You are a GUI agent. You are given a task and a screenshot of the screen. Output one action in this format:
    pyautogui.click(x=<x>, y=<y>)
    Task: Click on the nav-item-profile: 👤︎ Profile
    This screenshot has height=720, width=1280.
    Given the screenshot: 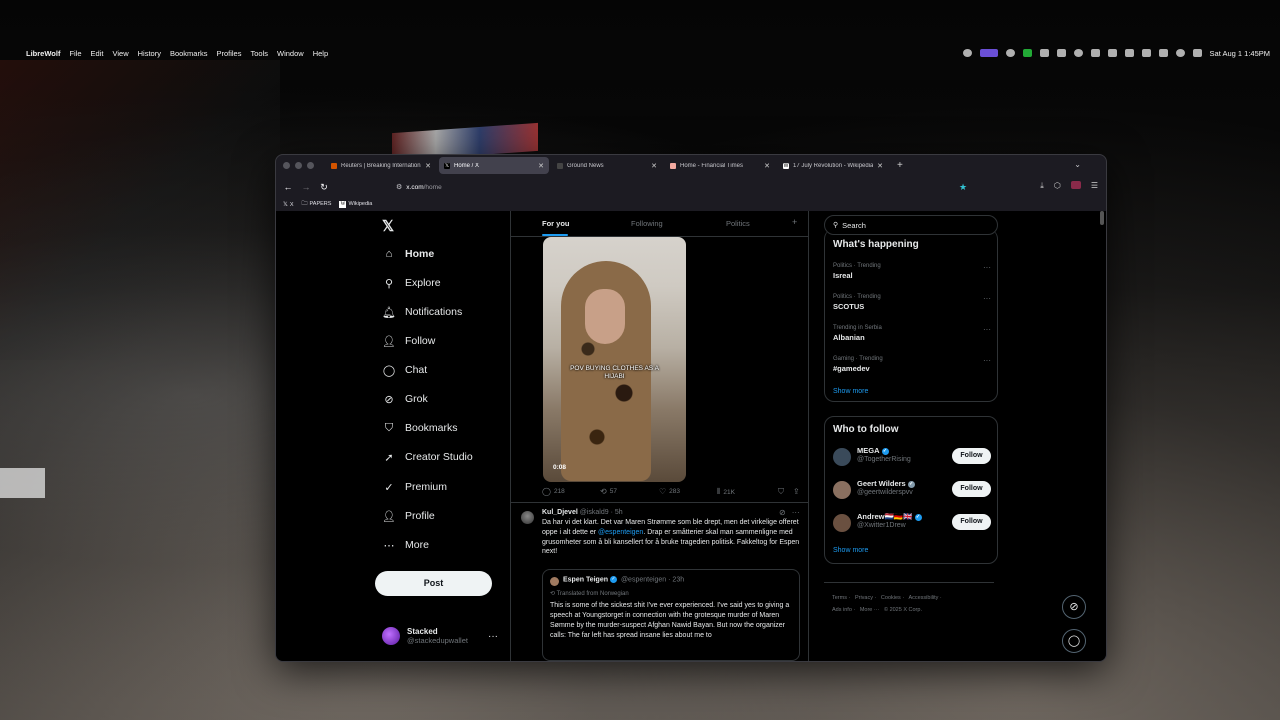 What is the action you would take?
    pyautogui.click(x=408, y=516)
    